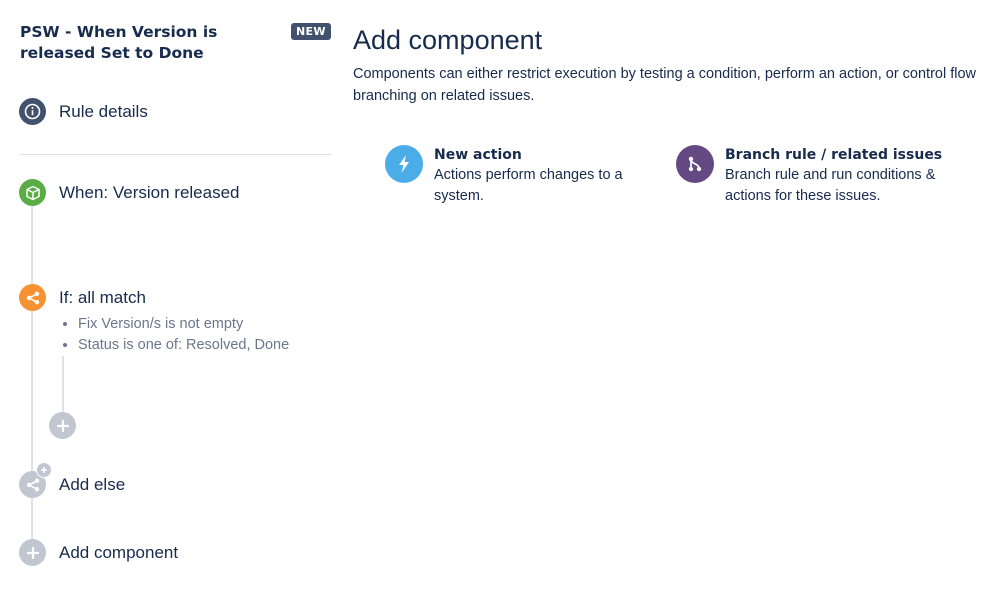 Image resolution: width=999 pixels, height=599 pixels. What do you see at coordinates (834, 155) in the screenshot?
I see `branch-rule-title: Branch rule / related issues` at bounding box center [834, 155].